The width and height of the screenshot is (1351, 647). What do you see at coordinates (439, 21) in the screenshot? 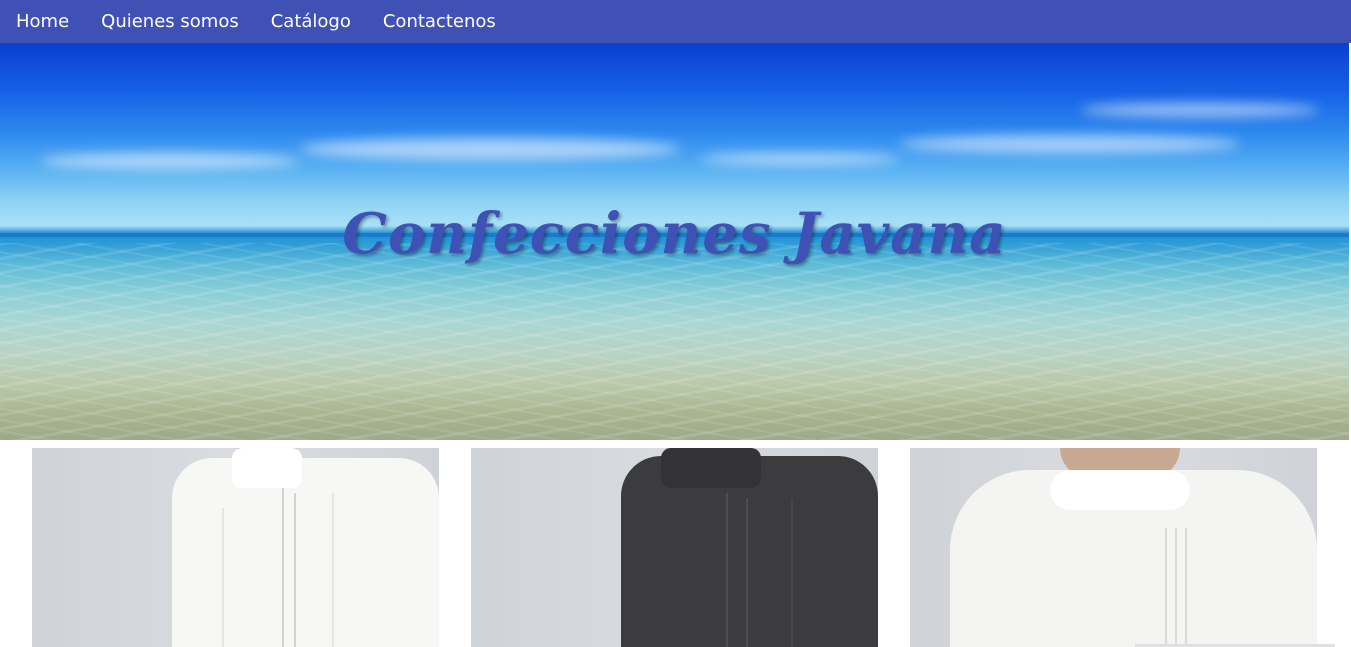
I see `nav-link-contactenos: Contactenos` at bounding box center [439, 21].